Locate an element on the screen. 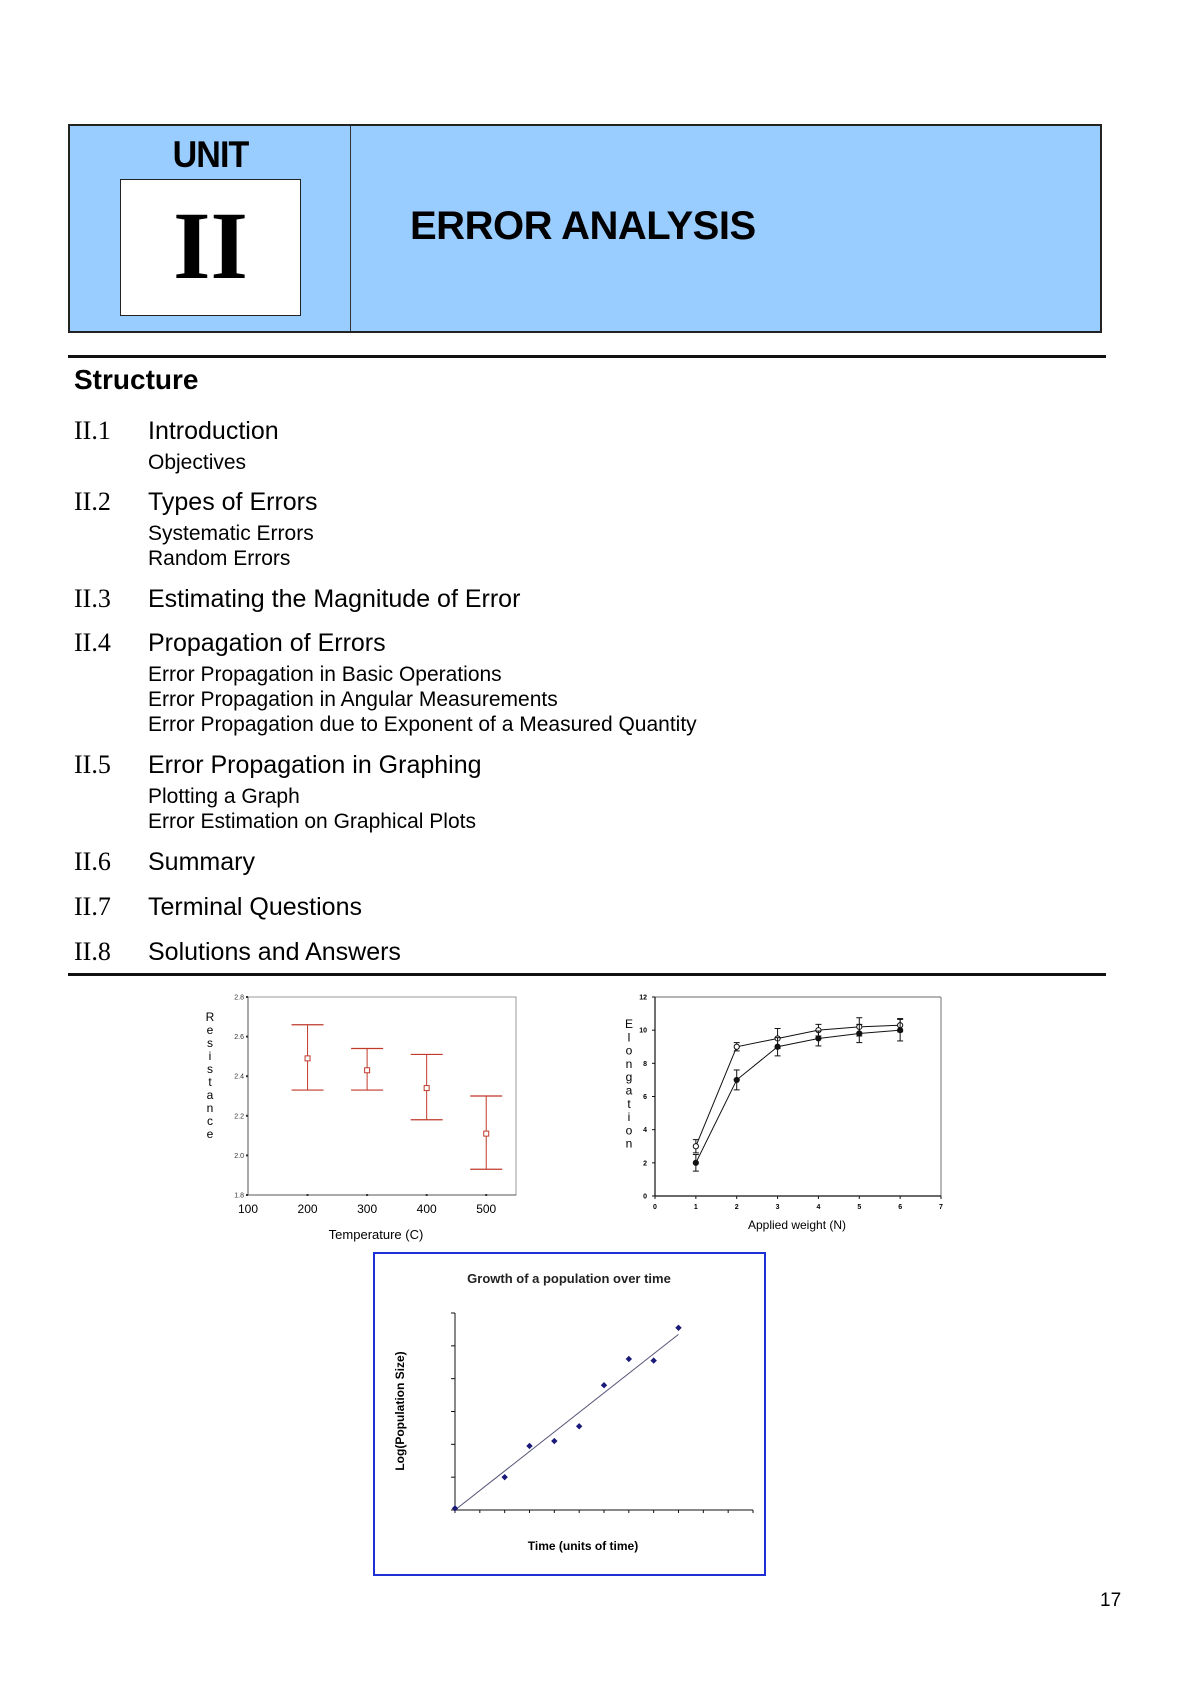  header-divider is located at coordinates (587, 356).